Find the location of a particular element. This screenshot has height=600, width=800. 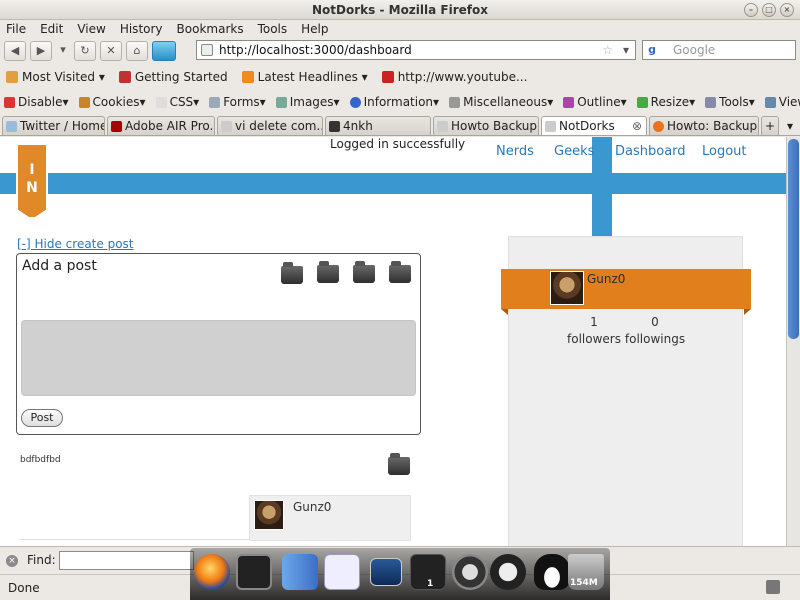

dev-label: Disable▾ is located at coordinates (43, 102).